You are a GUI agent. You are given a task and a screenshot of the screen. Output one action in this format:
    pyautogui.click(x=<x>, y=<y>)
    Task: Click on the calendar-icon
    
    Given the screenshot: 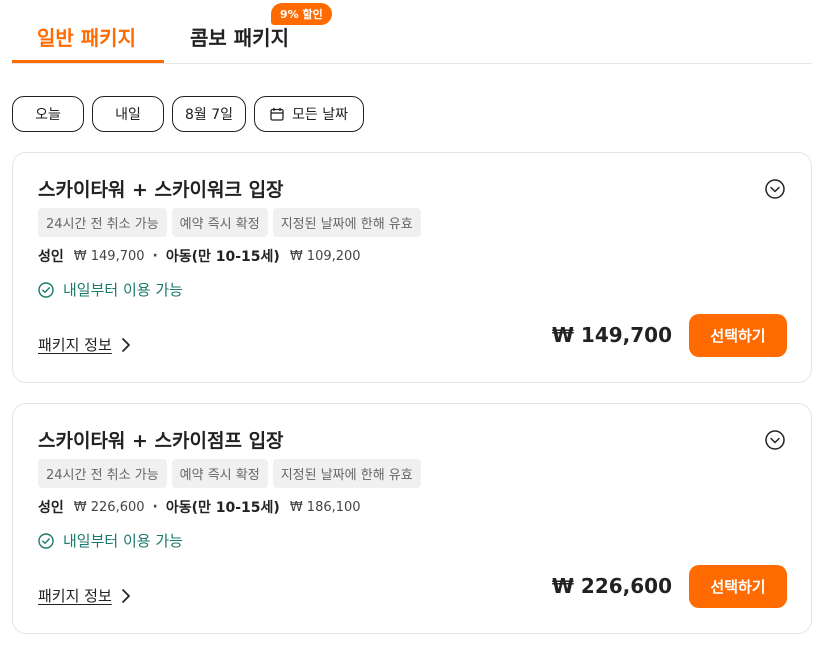 What is the action you would take?
    pyautogui.click(x=277, y=114)
    